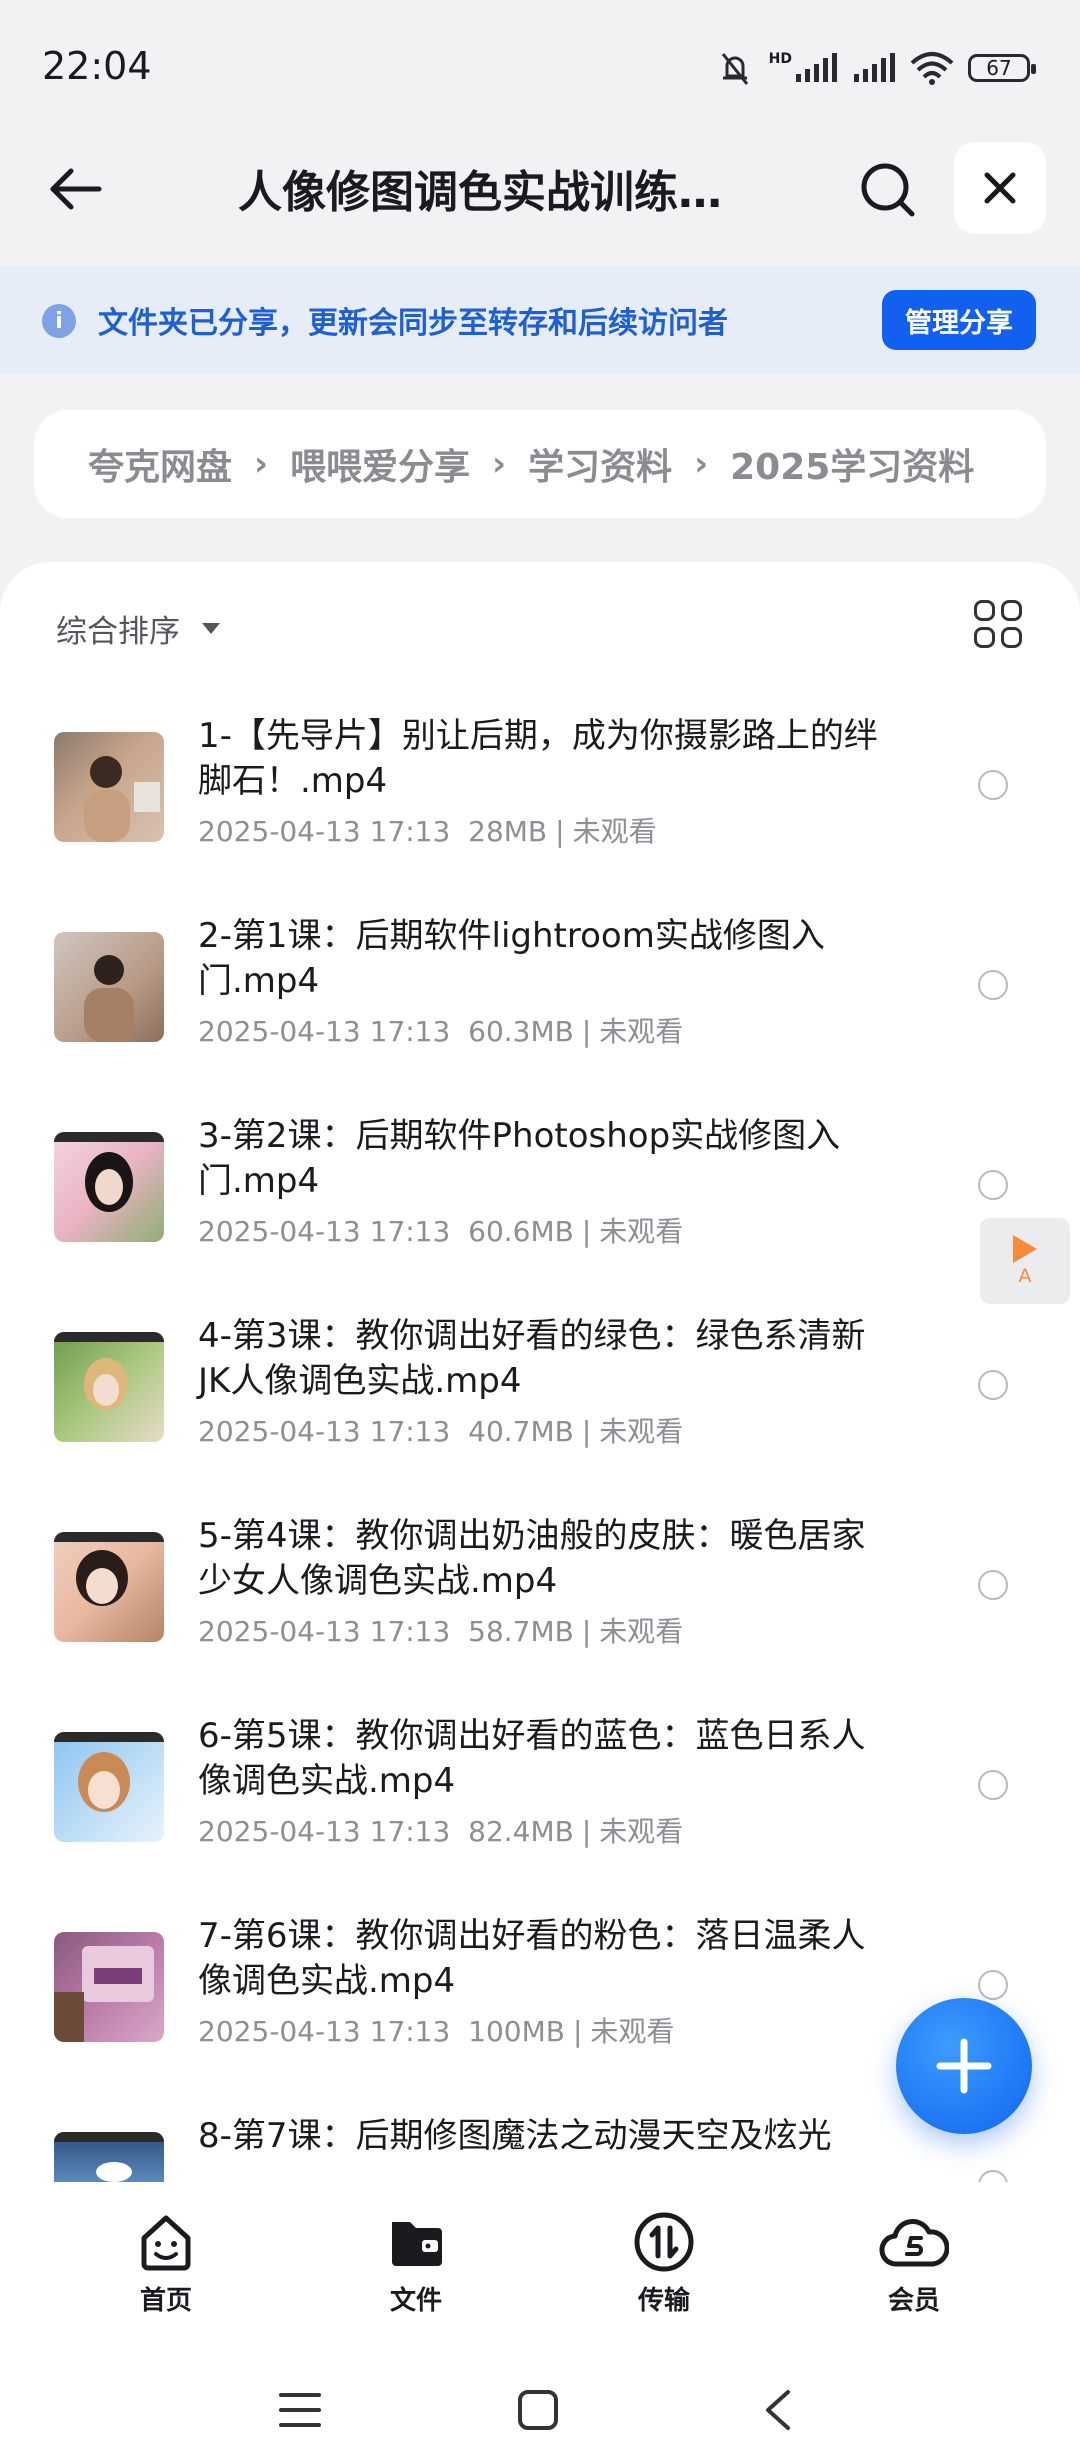 This screenshot has height=2460, width=1080. I want to click on file-name: 5-第4课：教你调出奶油般的皮肤：暖色居家少女人像调色实战.mp4, so click(532, 1558).